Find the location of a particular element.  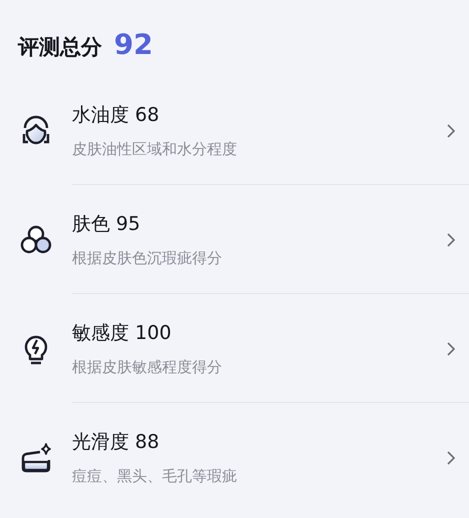

metric-description: 痘痘、黑头、毛孔等瑕疵 is located at coordinates (155, 476).